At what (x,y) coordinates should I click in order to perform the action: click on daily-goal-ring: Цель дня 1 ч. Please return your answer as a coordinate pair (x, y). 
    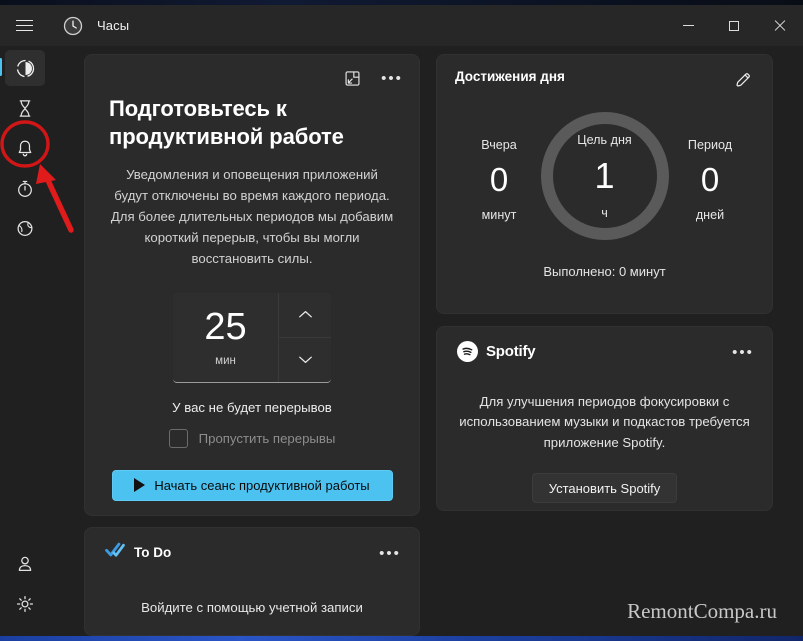
    Looking at the image, I should click on (605, 176).